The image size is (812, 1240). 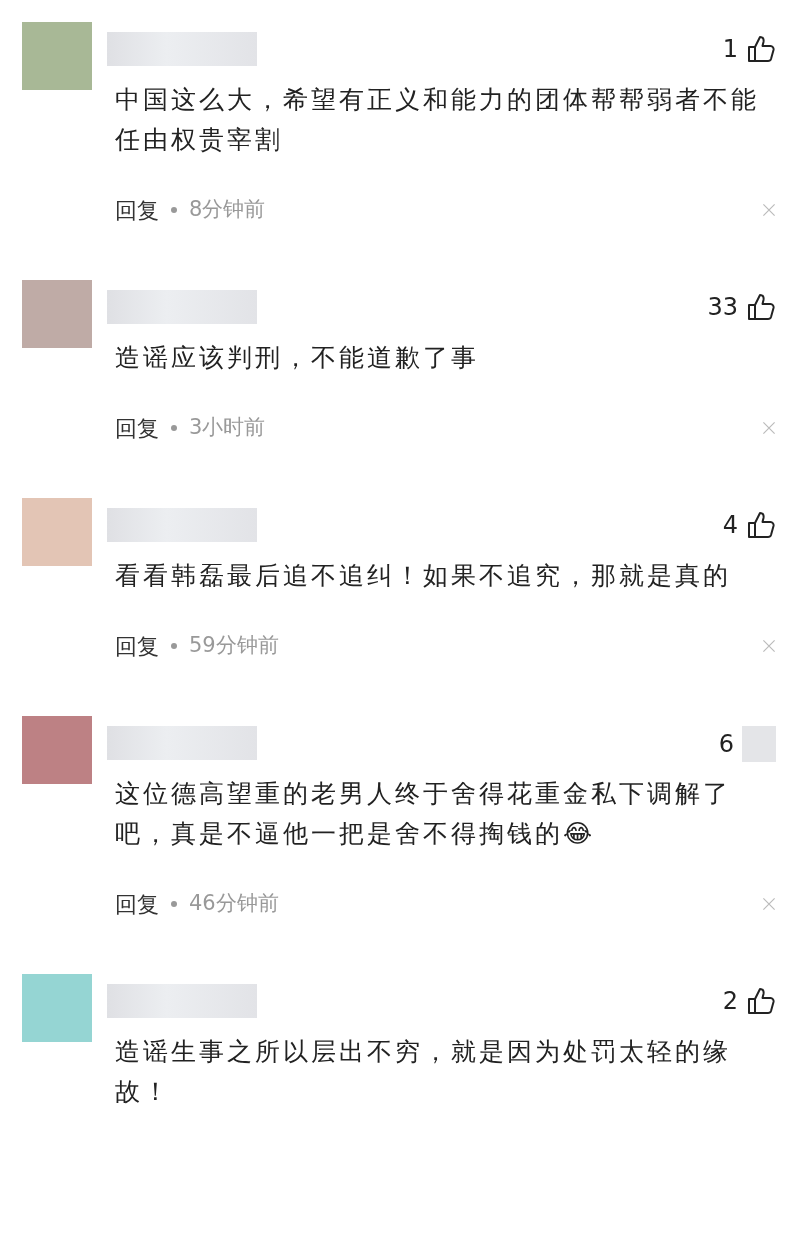 What do you see at coordinates (759, 744) in the screenshot?
I see `blurred-icon` at bounding box center [759, 744].